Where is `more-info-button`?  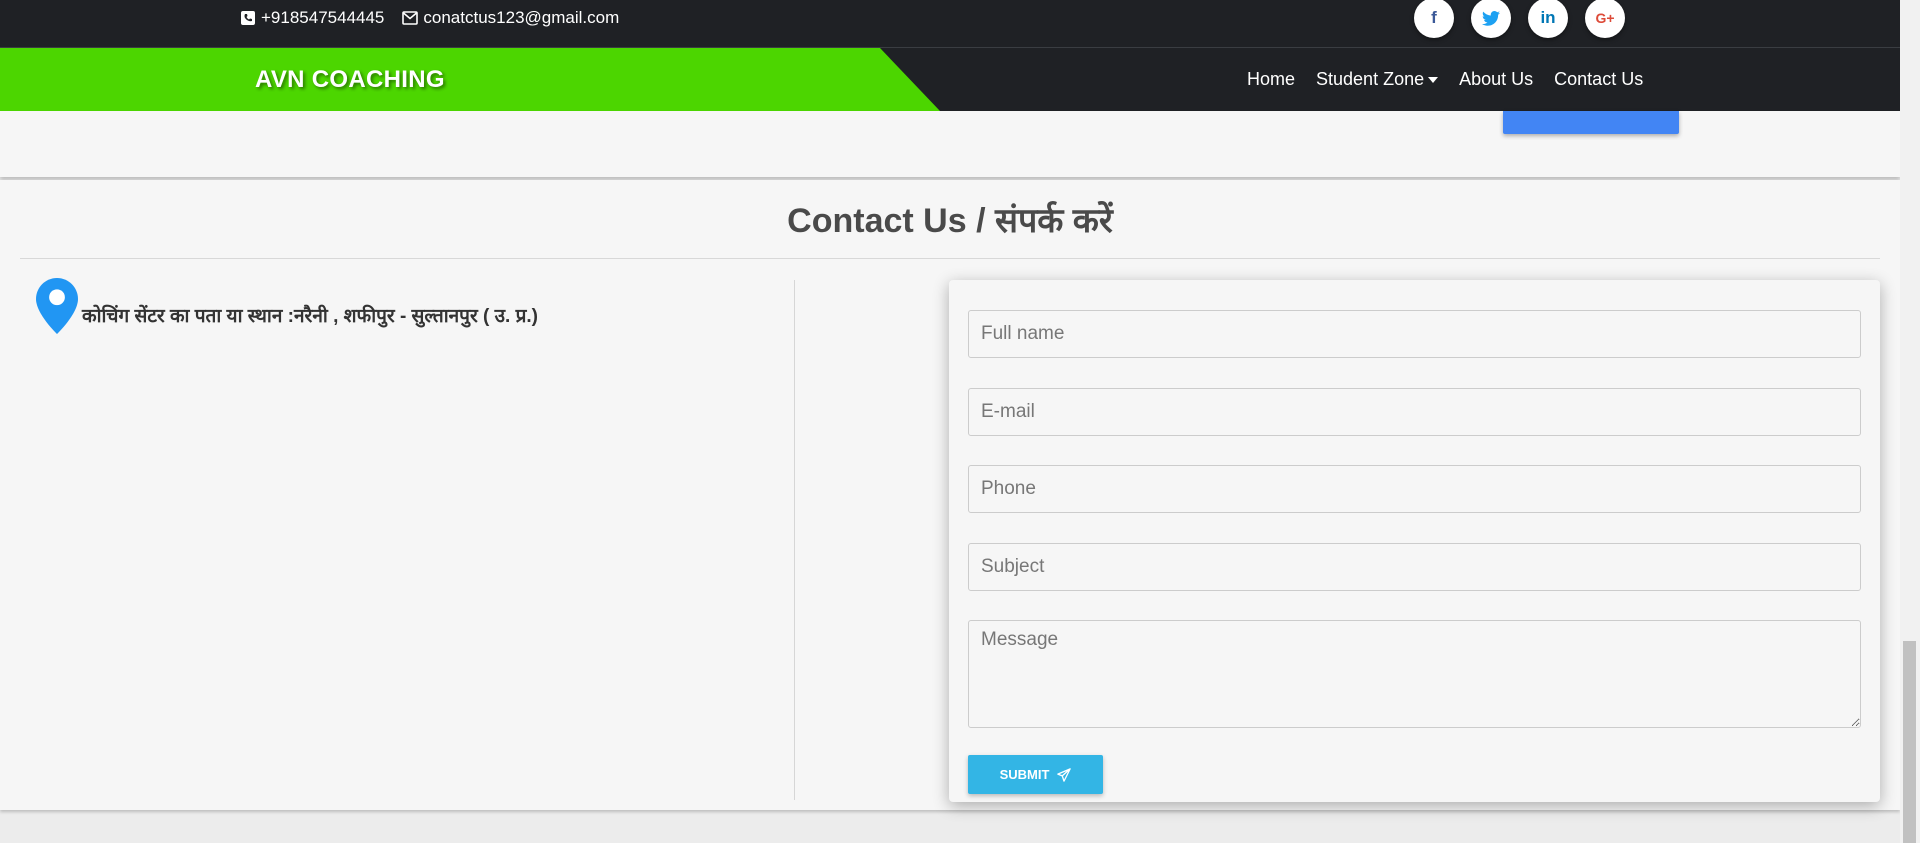 more-info-button is located at coordinates (1591, 122).